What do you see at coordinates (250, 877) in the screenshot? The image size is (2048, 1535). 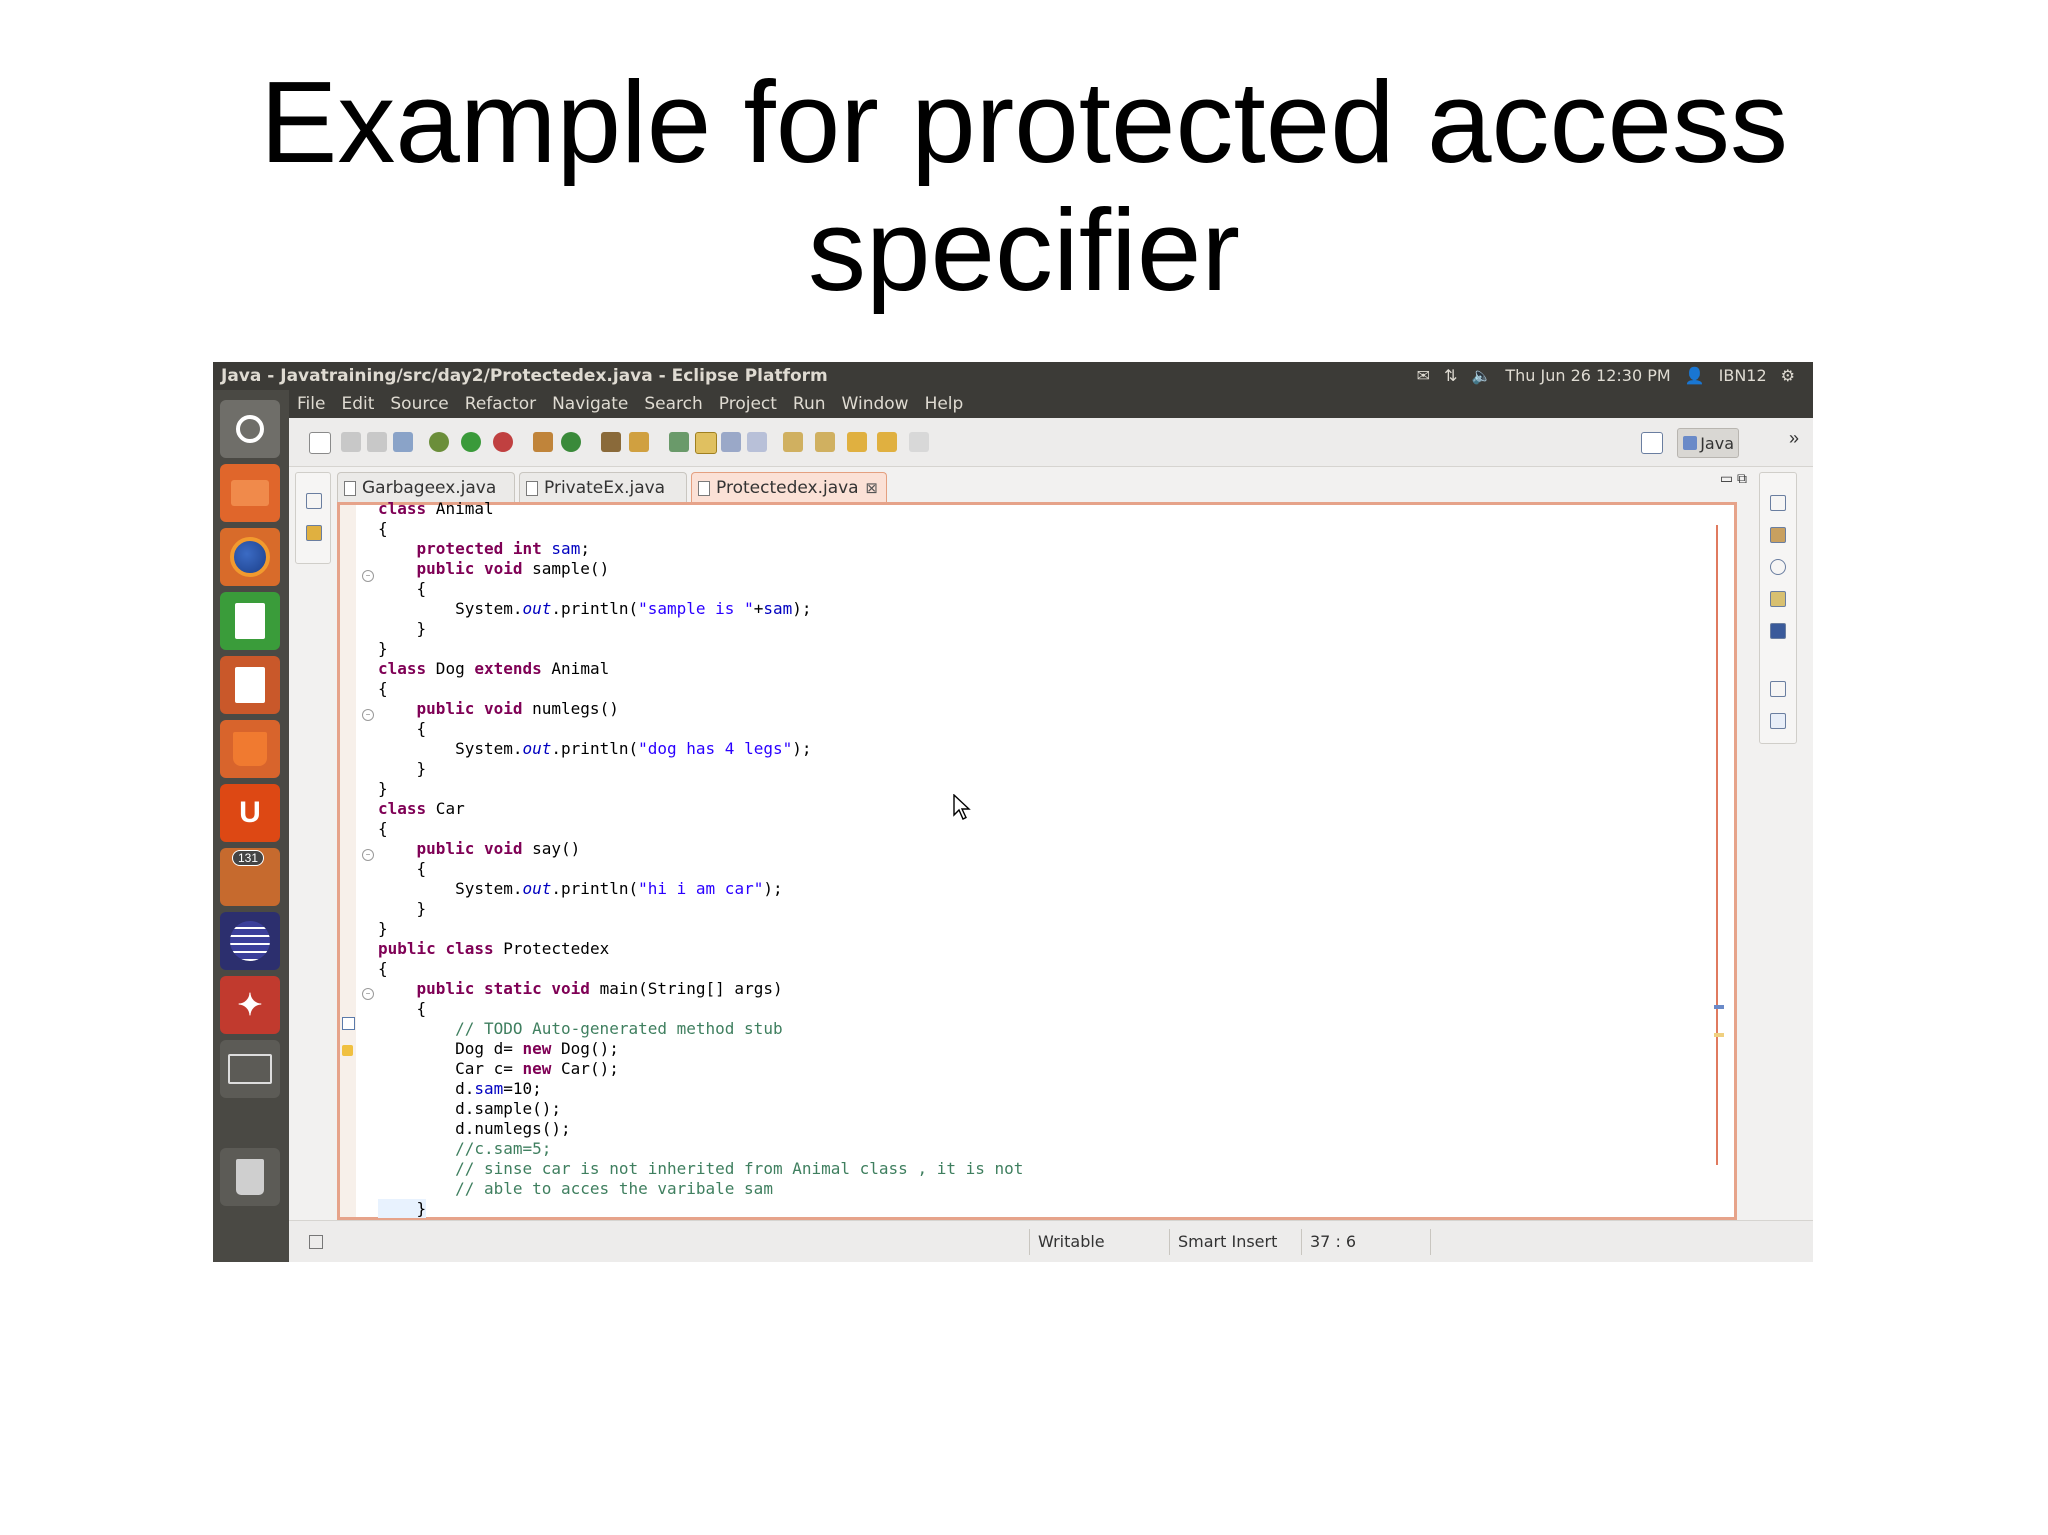 I see `updates-icon: 131` at bounding box center [250, 877].